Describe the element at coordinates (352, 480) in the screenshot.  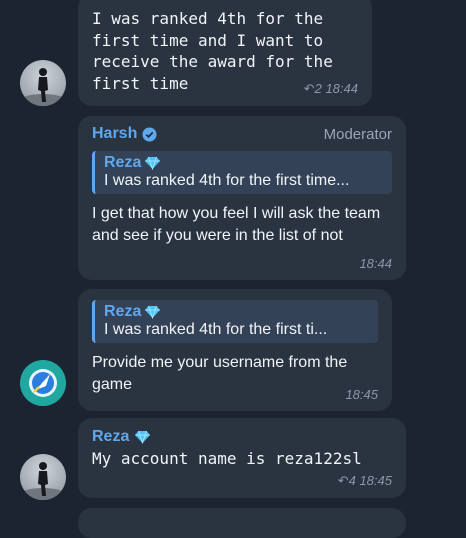
I see `reply-count: 4` at that location.